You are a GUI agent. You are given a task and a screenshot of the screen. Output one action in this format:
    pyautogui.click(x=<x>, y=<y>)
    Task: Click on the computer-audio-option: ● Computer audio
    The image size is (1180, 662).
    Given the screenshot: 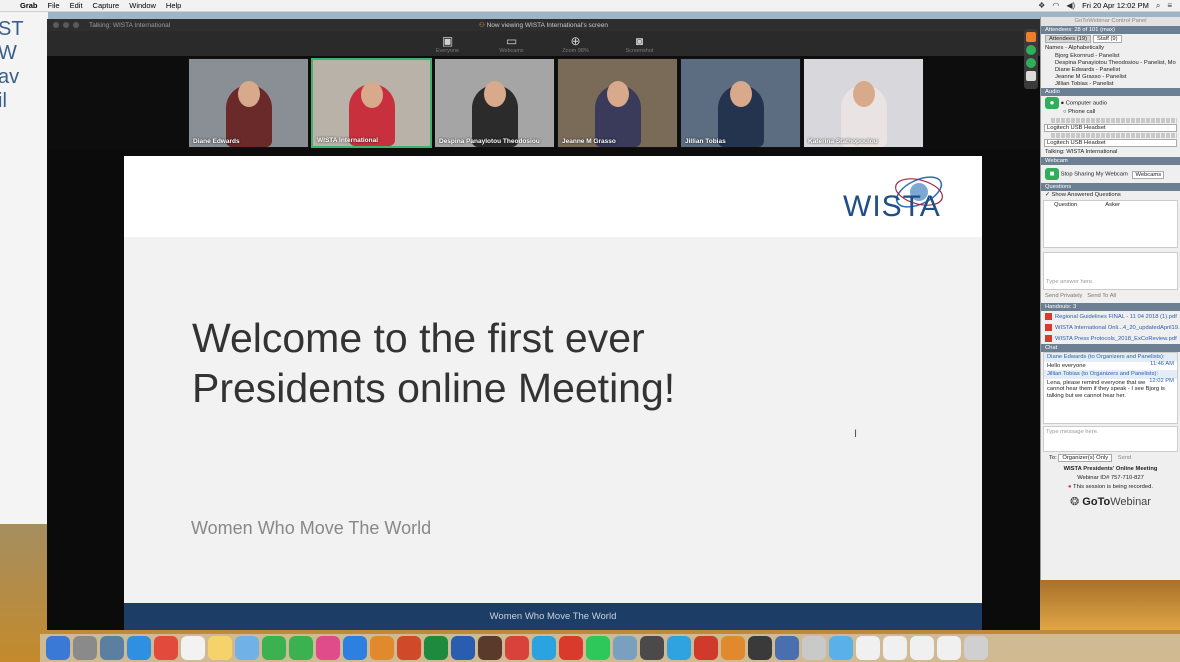 What is the action you would take?
    pyautogui.click(x=1084, y=104)
    